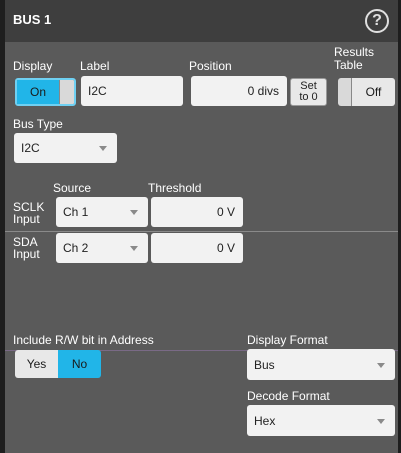  What do you see at coordinates (287, 340) in the screenshot?
I see `display-format-label: Display Format` at bounding box center [287, 340].